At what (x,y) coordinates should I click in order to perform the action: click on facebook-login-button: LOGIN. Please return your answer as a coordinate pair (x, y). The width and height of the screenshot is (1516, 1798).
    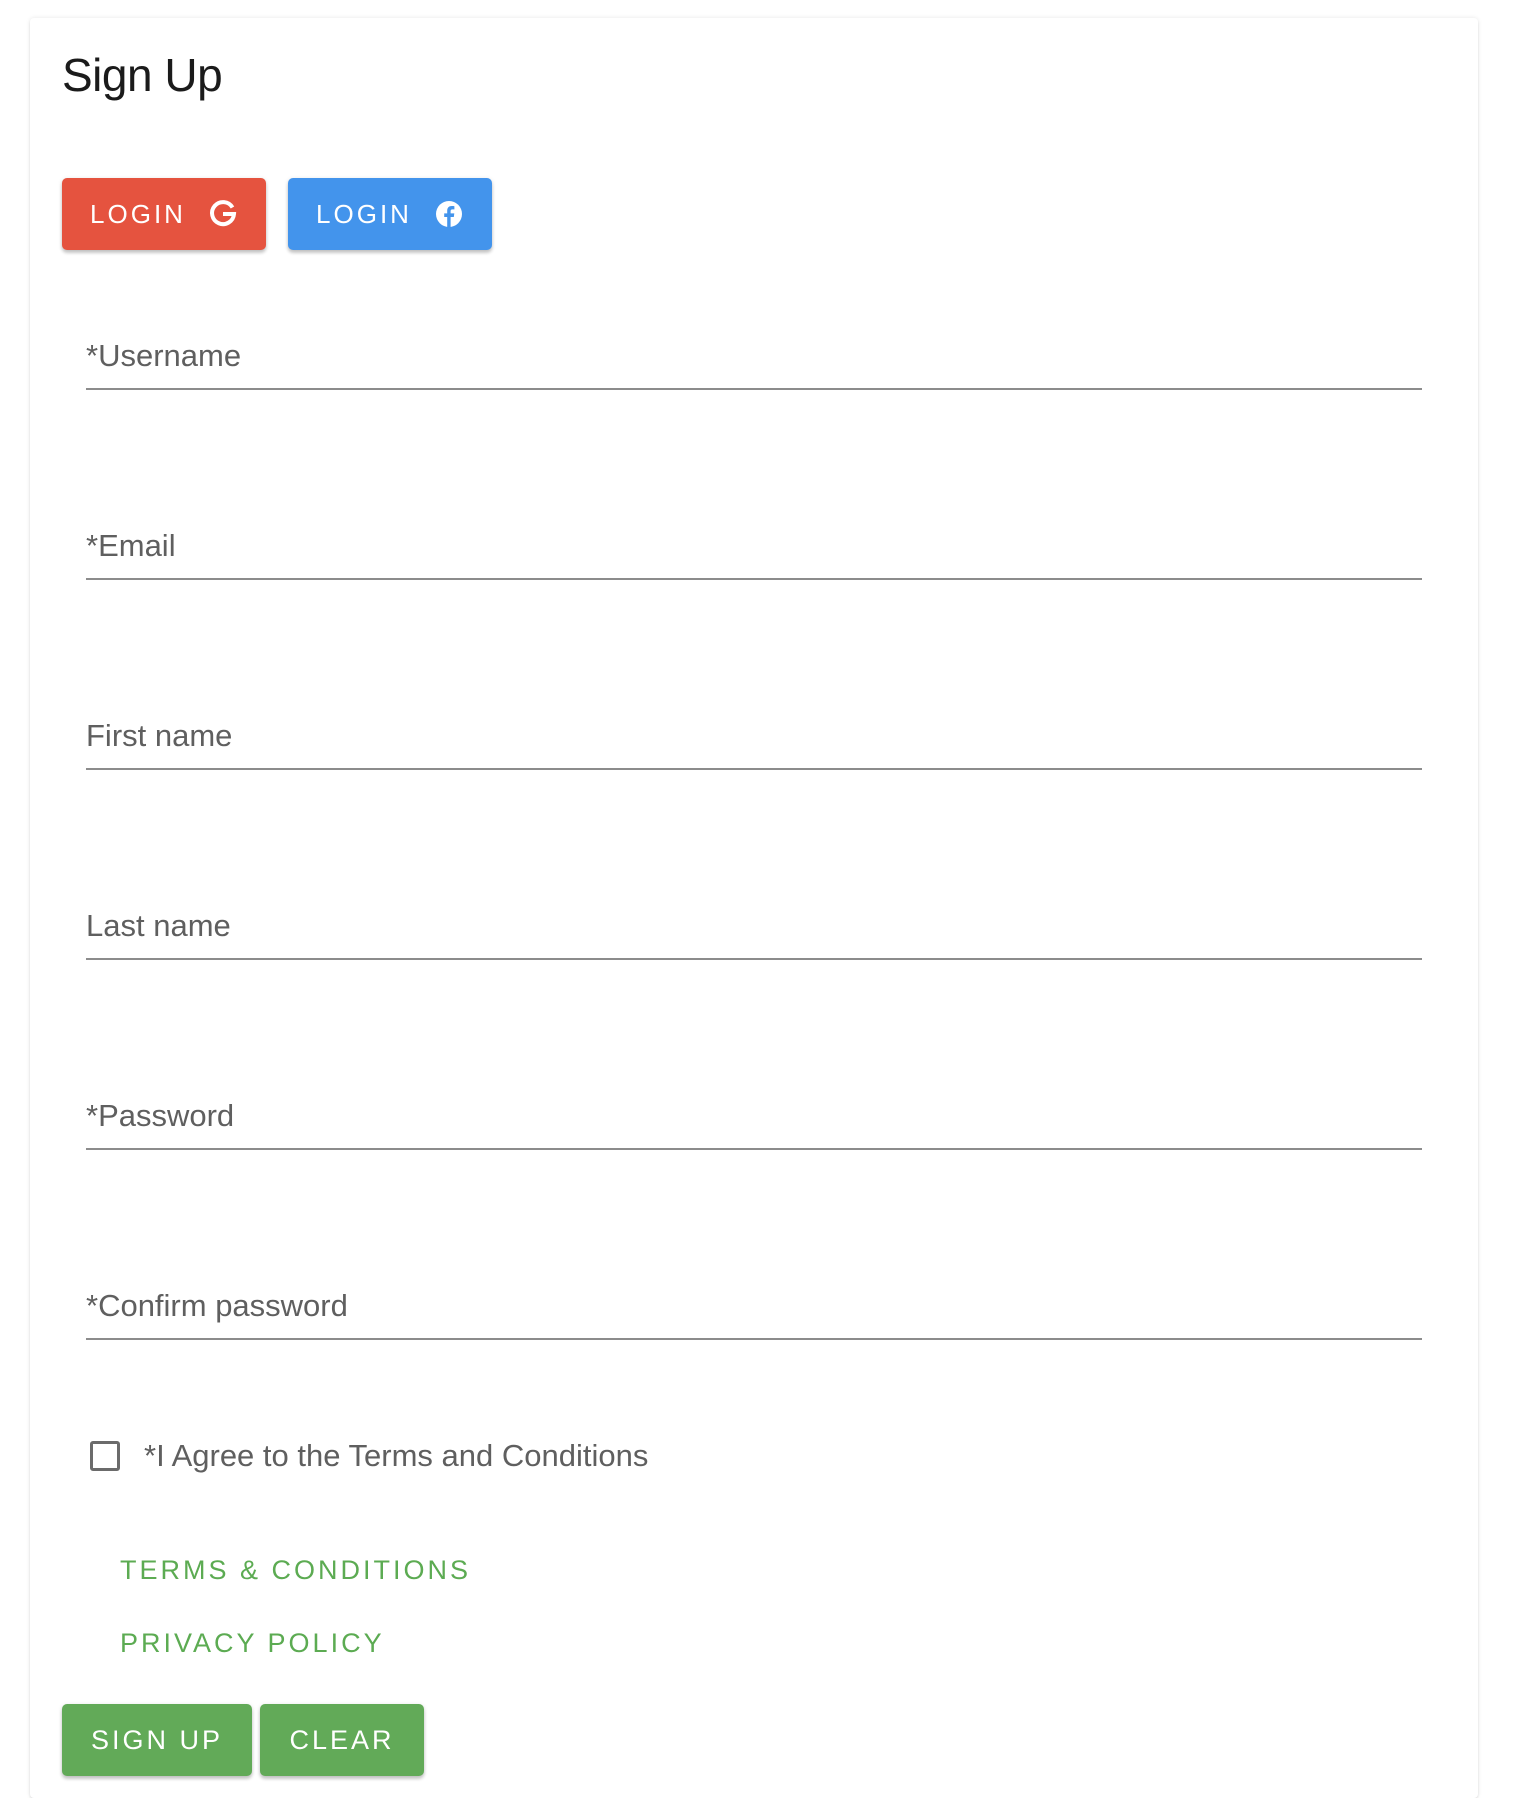
    Looking at the image, I should click on (390, 214).